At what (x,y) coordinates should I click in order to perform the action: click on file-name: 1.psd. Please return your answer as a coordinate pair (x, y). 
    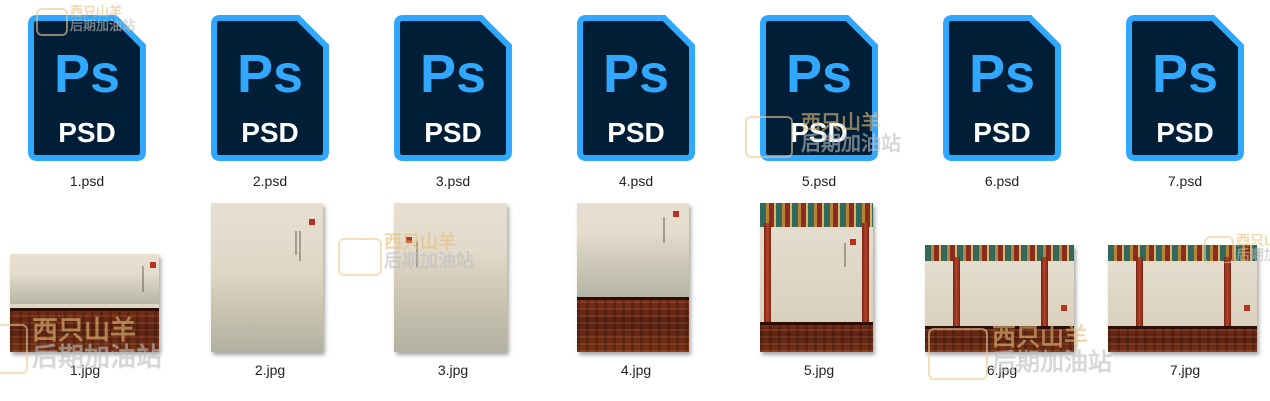
    Looking at the image, I should click on (87, 181).